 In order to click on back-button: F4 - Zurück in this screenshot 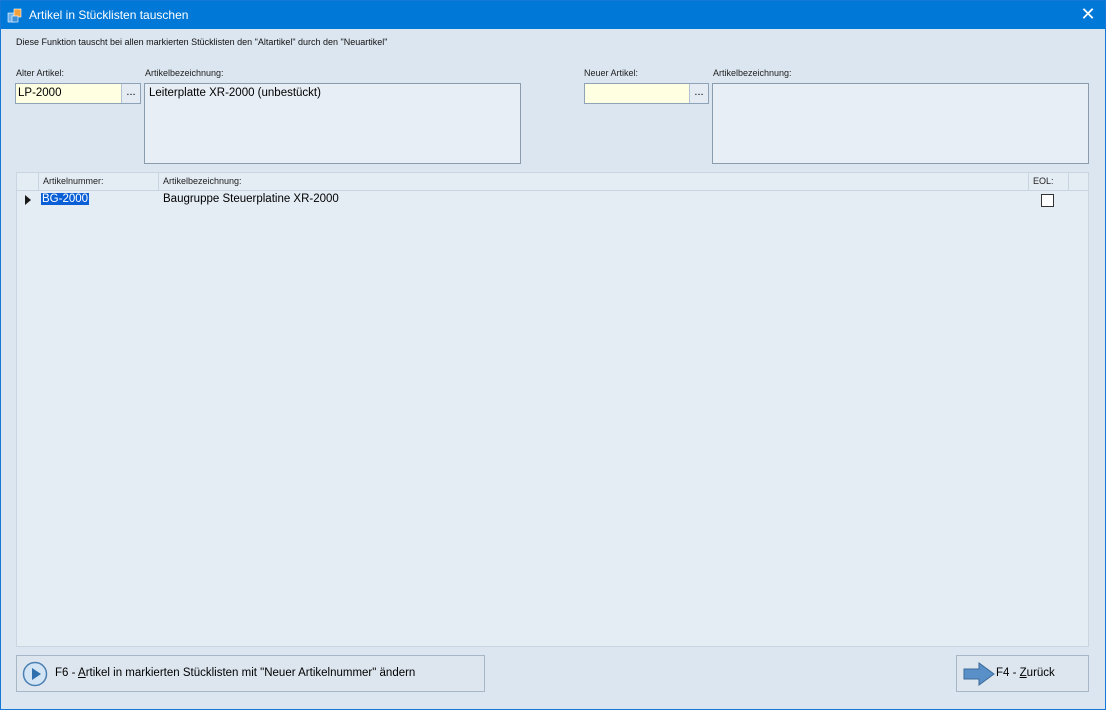, I will do `click(1022, 673)`.